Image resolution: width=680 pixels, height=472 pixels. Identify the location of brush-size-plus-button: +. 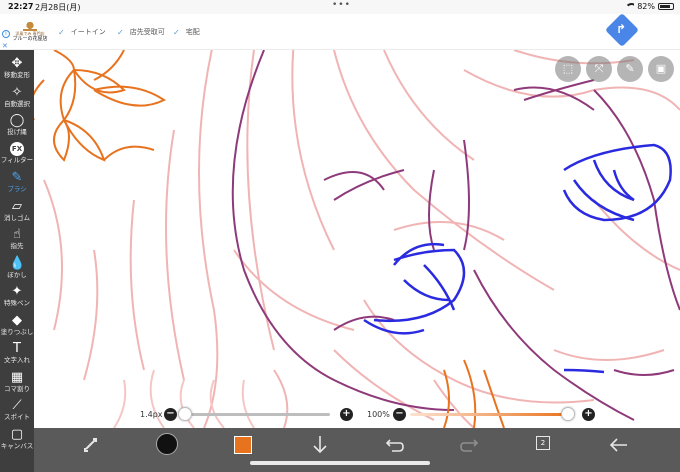
(346, 414).